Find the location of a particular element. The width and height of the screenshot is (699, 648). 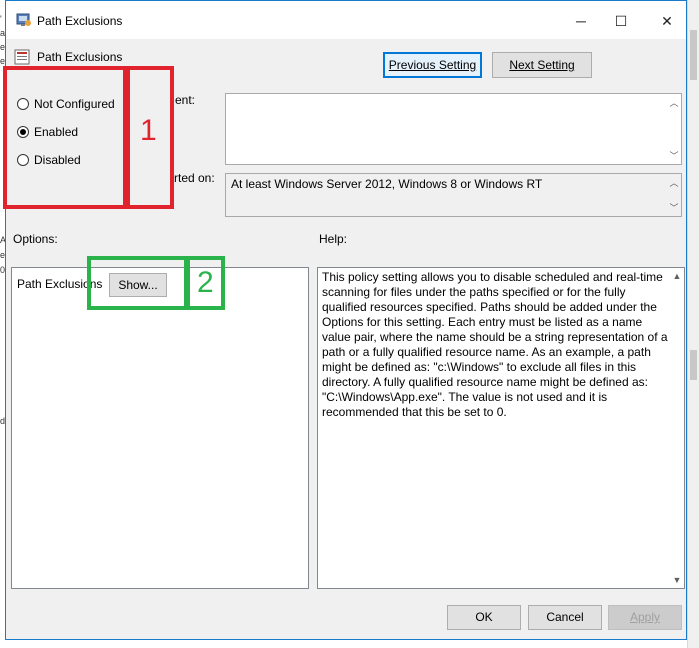

background-scrollbar is located at coordinates (693, 324).